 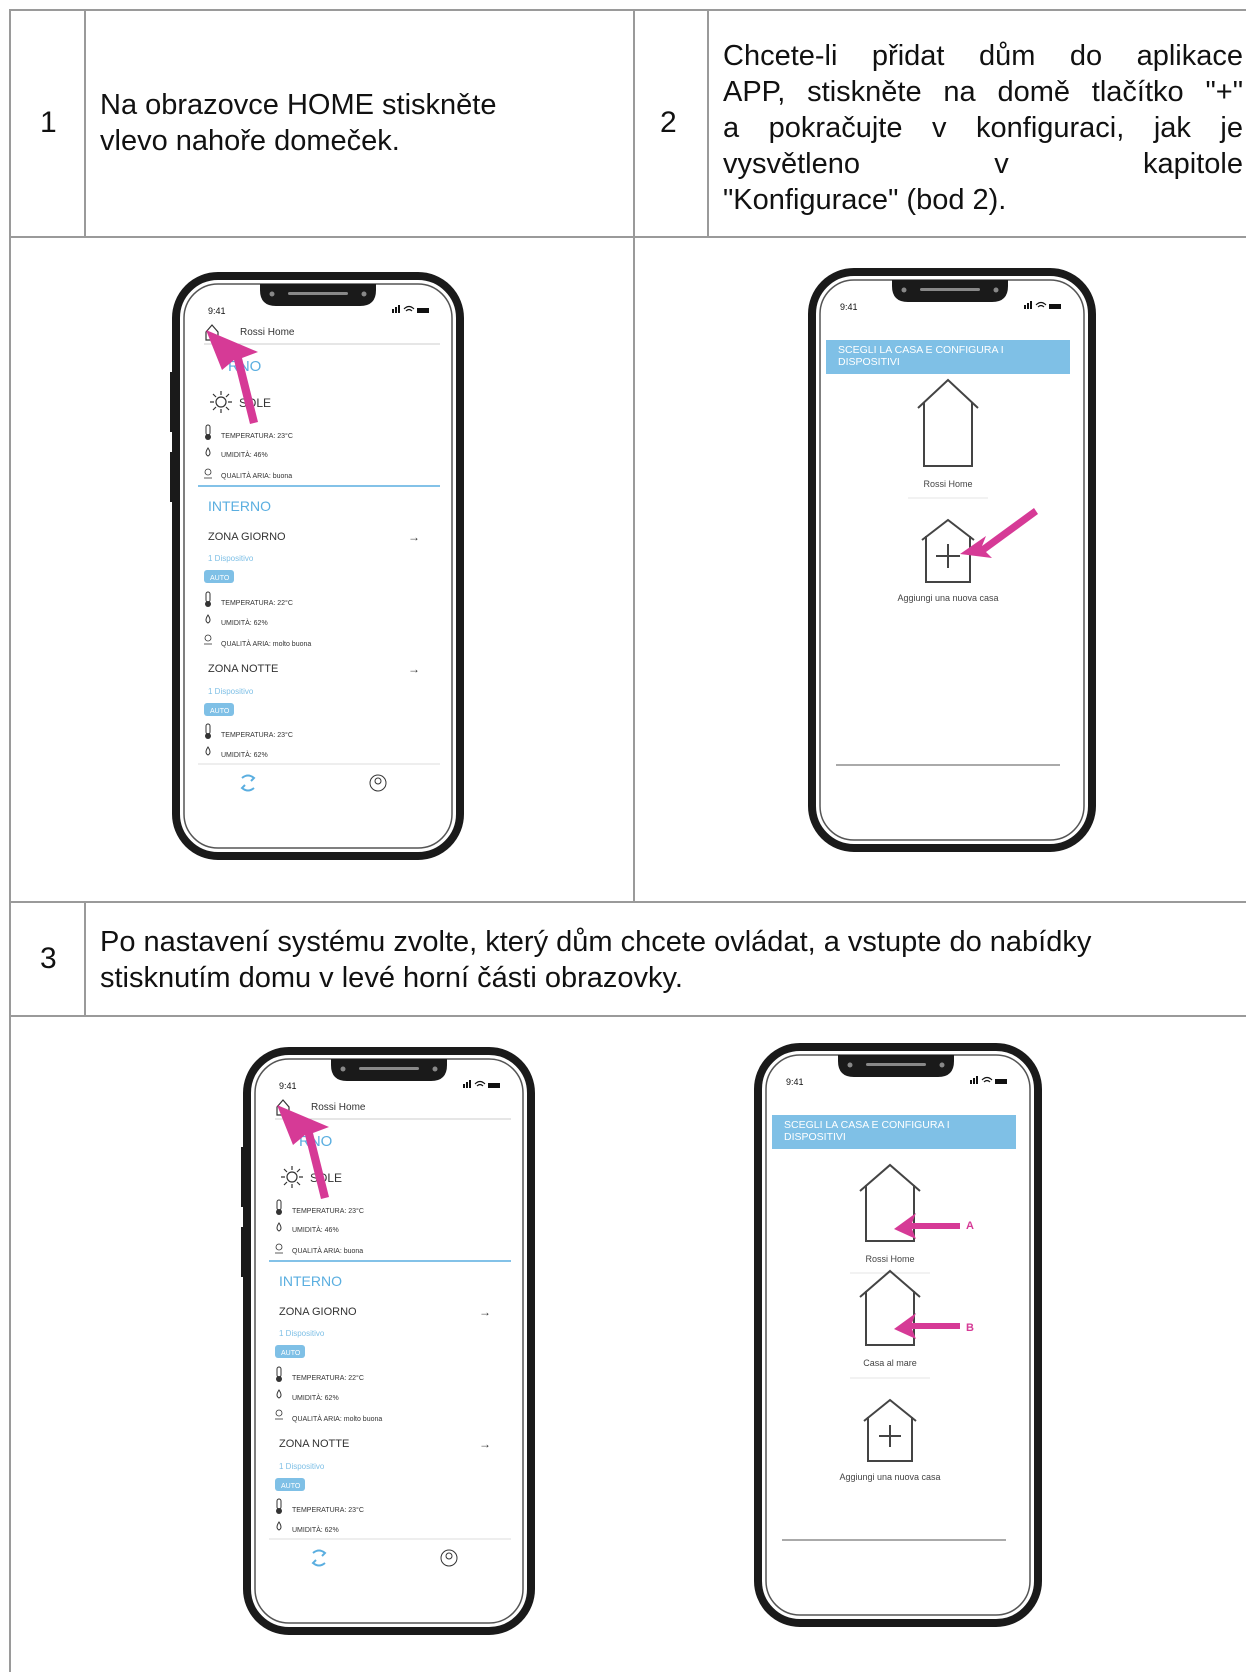 What do you see at coordinates (970, 1328) in the screenshot?
I see `label-b: B` at bounding box center [970, 1328].